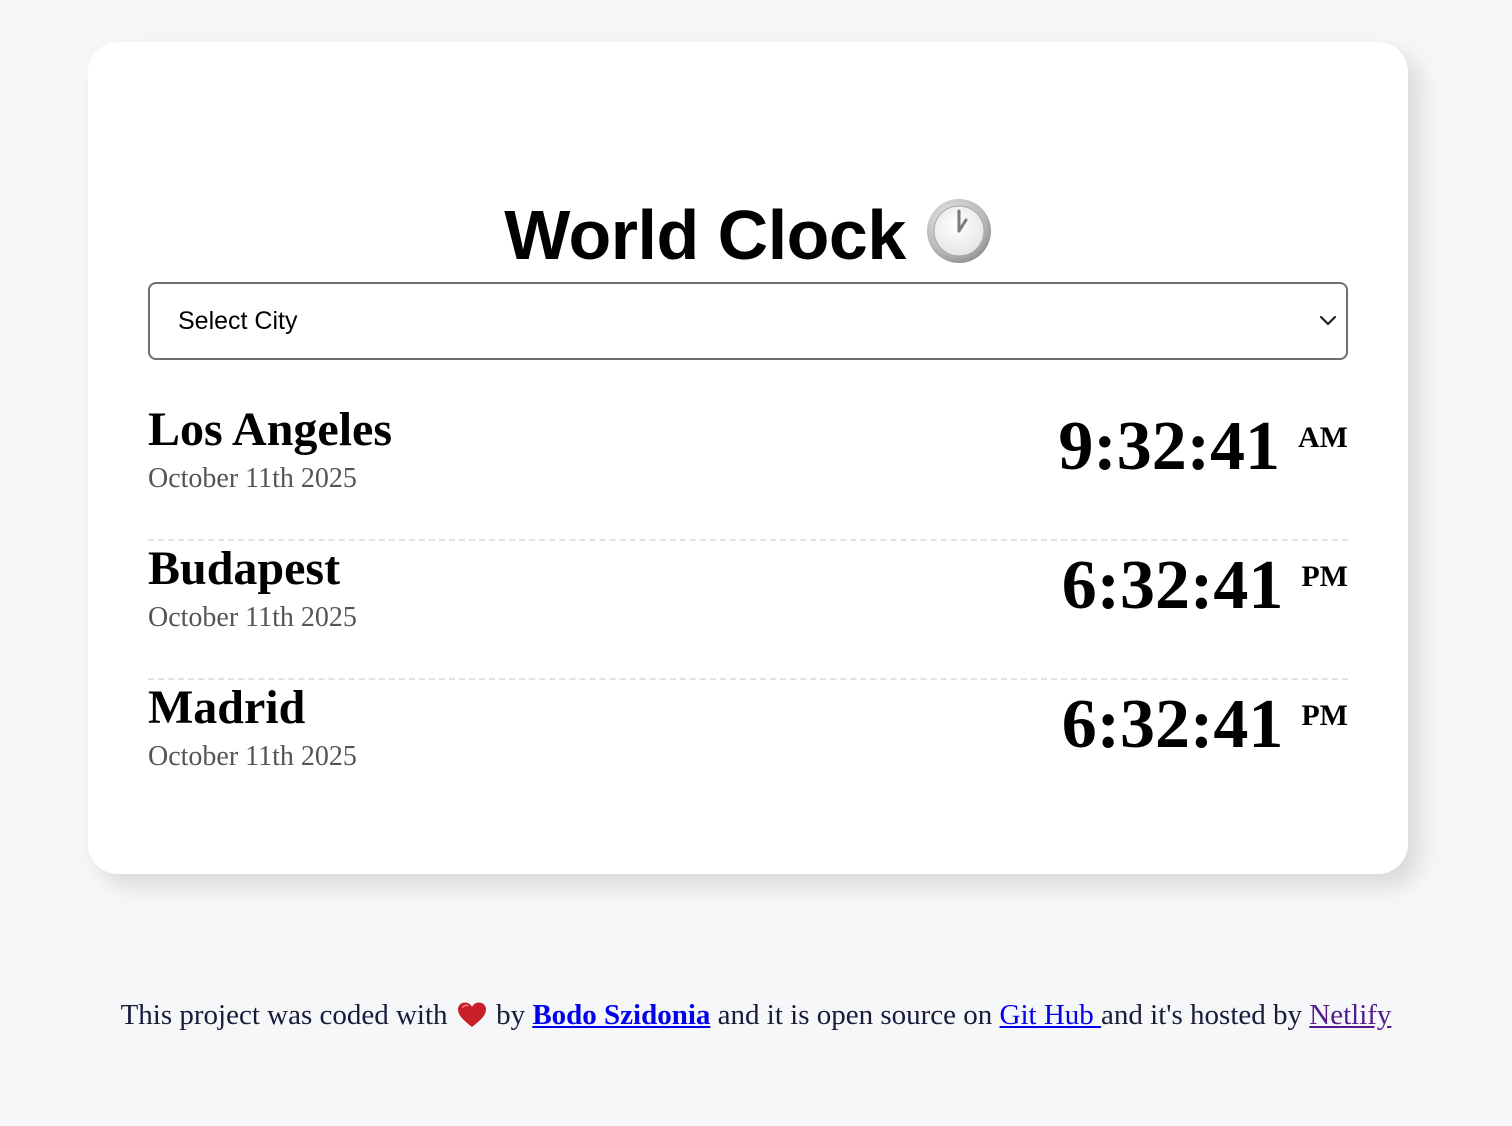 The width and height of the screenshot is (1512, 1126). I want to click on city-row-budapest: Budapest October 11th 2025 6:32:41 PM, so click(748, 610).